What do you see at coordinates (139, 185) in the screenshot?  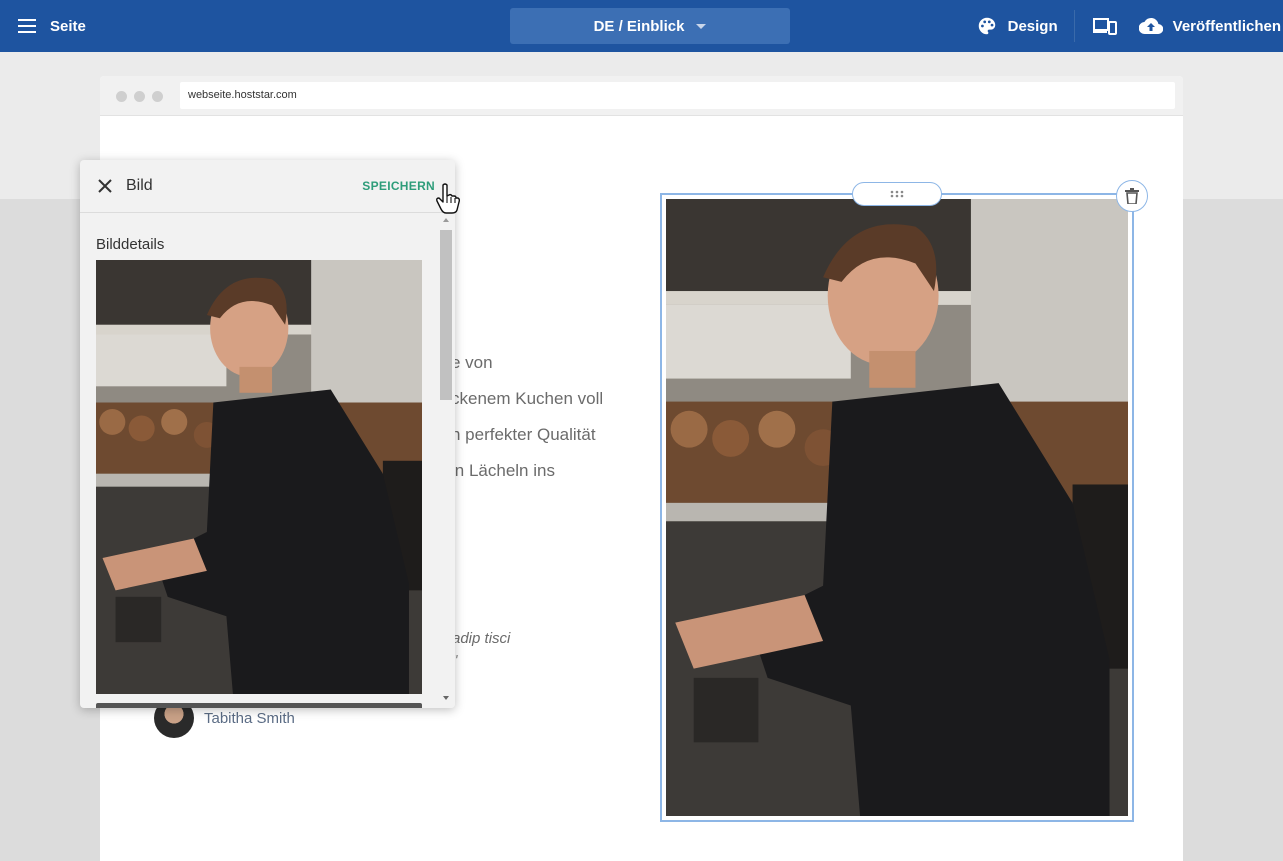 I see `panel-title: Bild` at bounding box center [139, 185].